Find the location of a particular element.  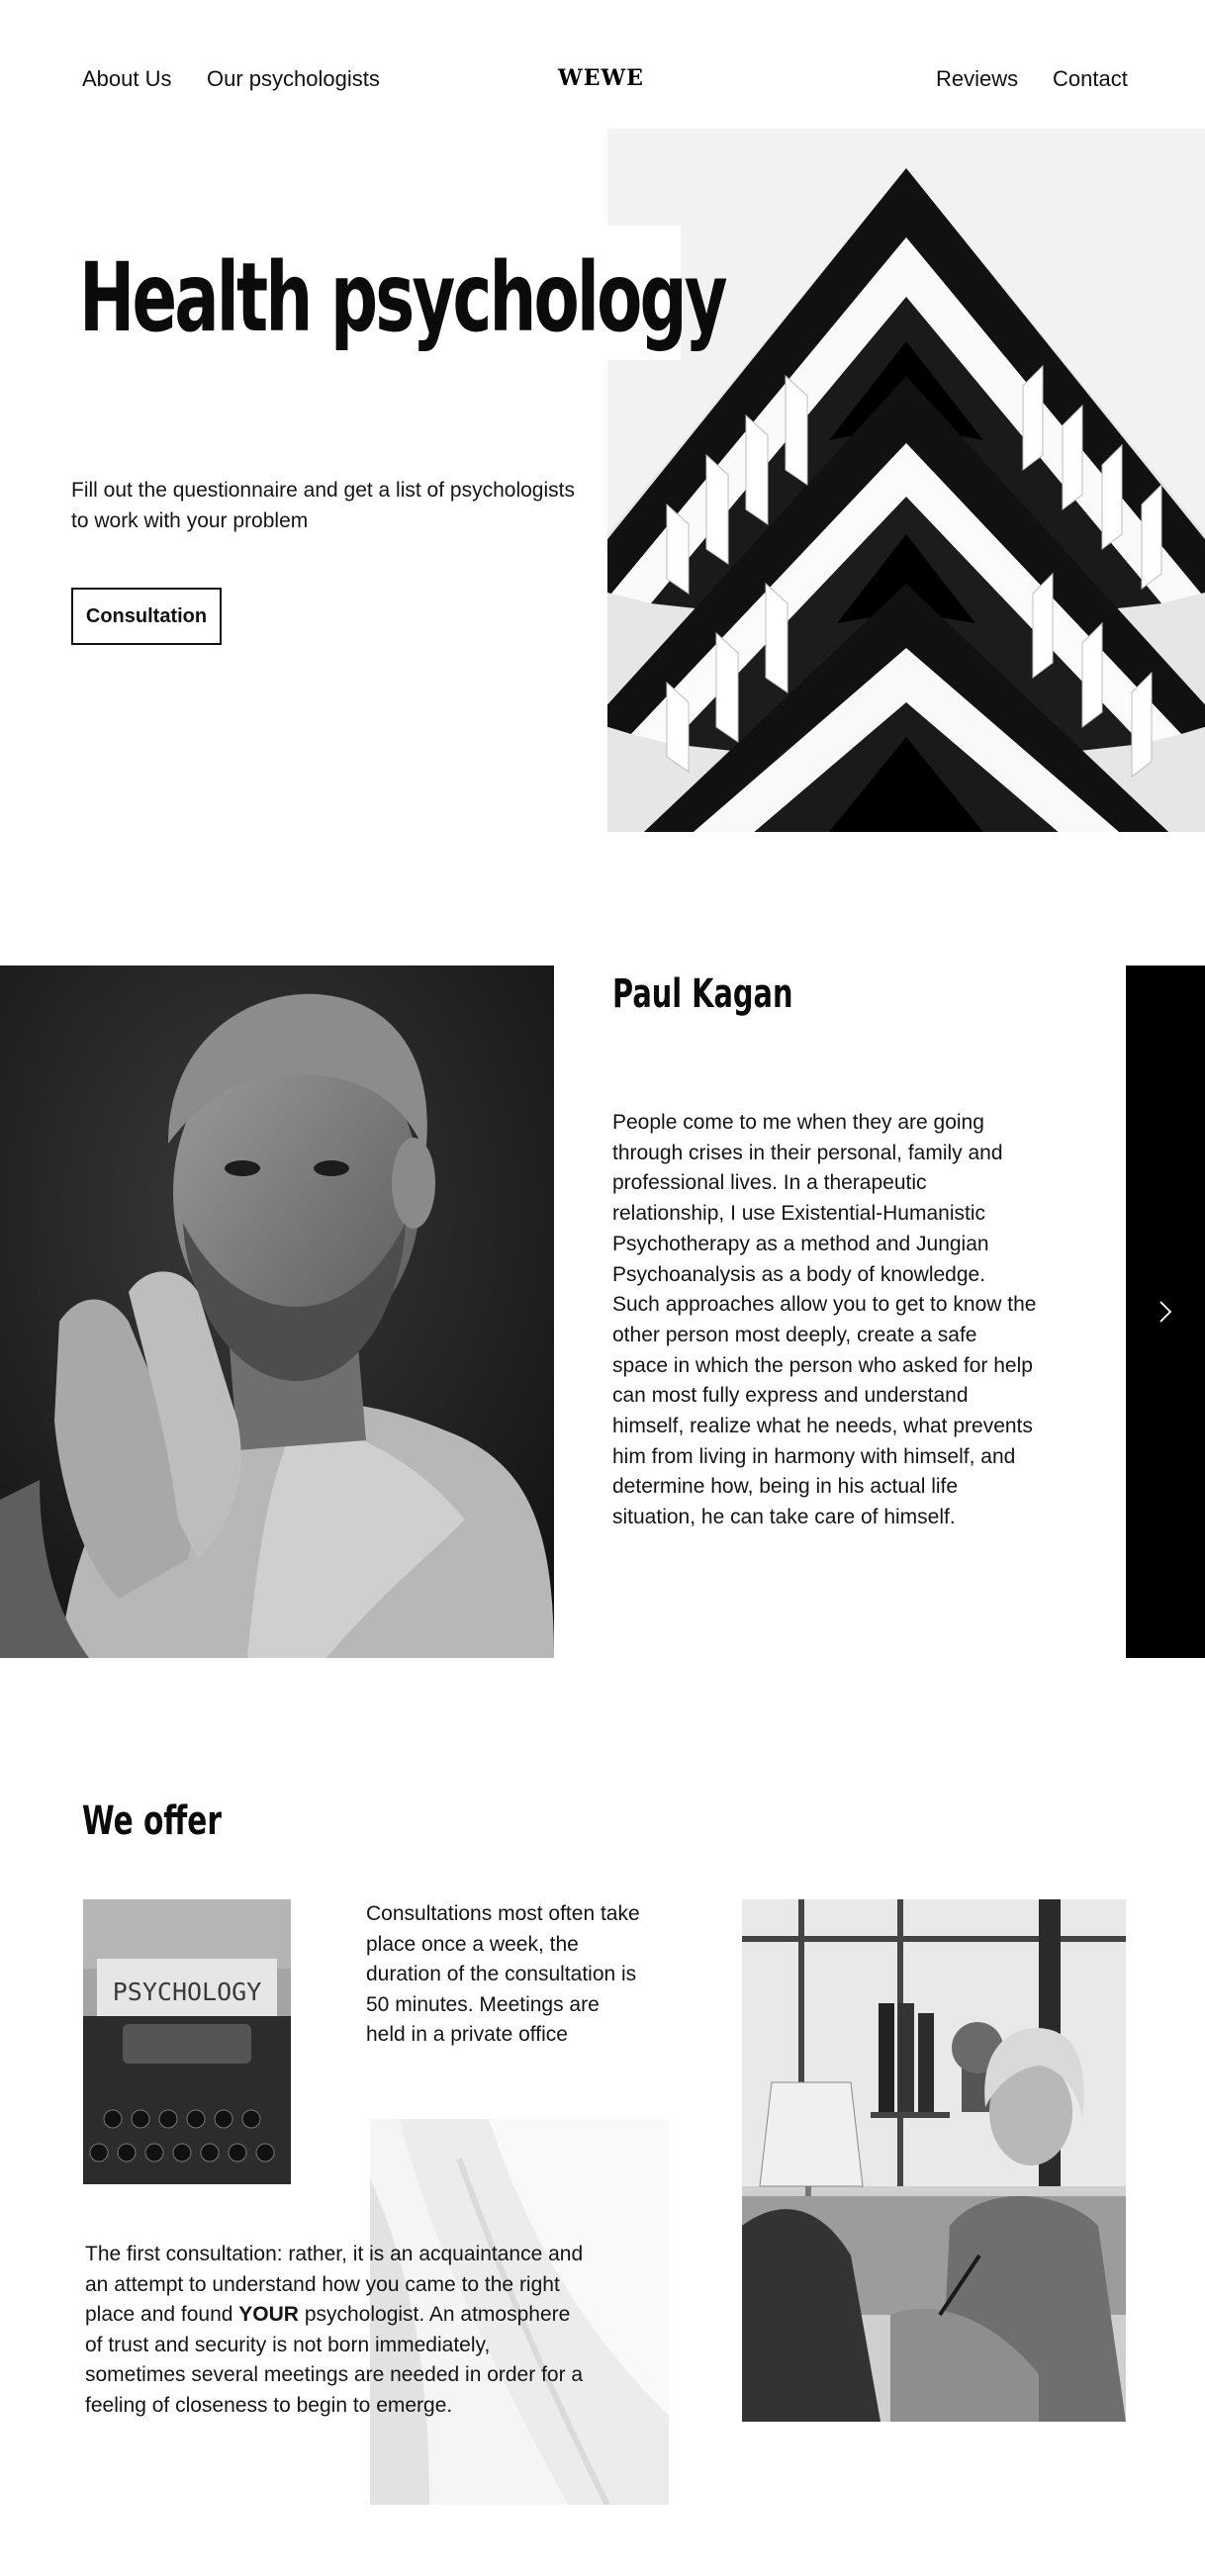

offer-section-title: We offer is located at coordinates (152, 1821).